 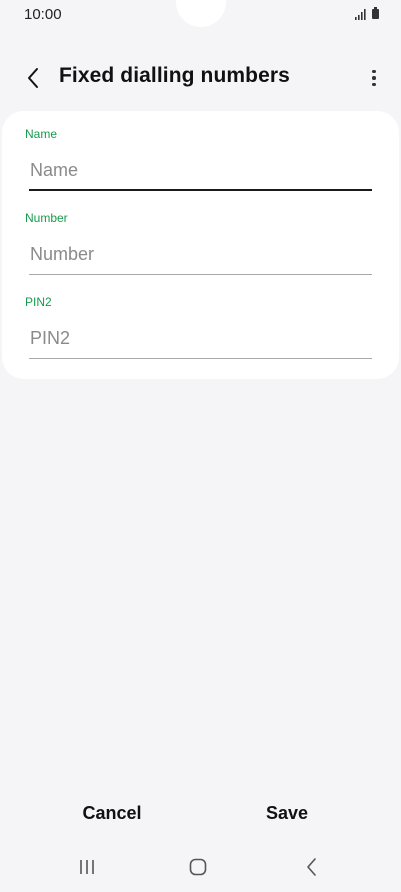 What do you see at coordinates (200, 358) in the screenshot?
I see `pin2-input-underline` at bounding box center [200, 358].